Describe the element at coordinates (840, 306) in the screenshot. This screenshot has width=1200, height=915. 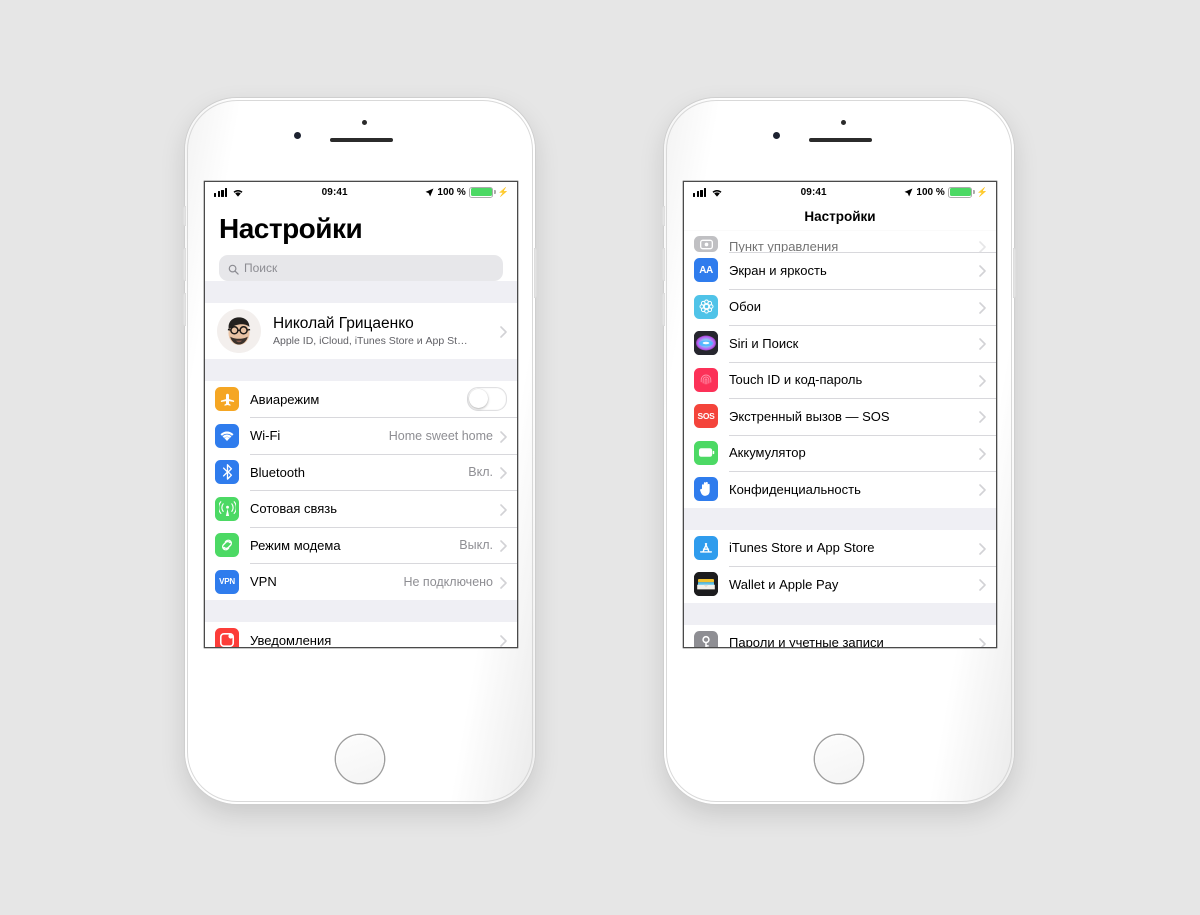
I see `row-wallpaper: Обои` at that location.